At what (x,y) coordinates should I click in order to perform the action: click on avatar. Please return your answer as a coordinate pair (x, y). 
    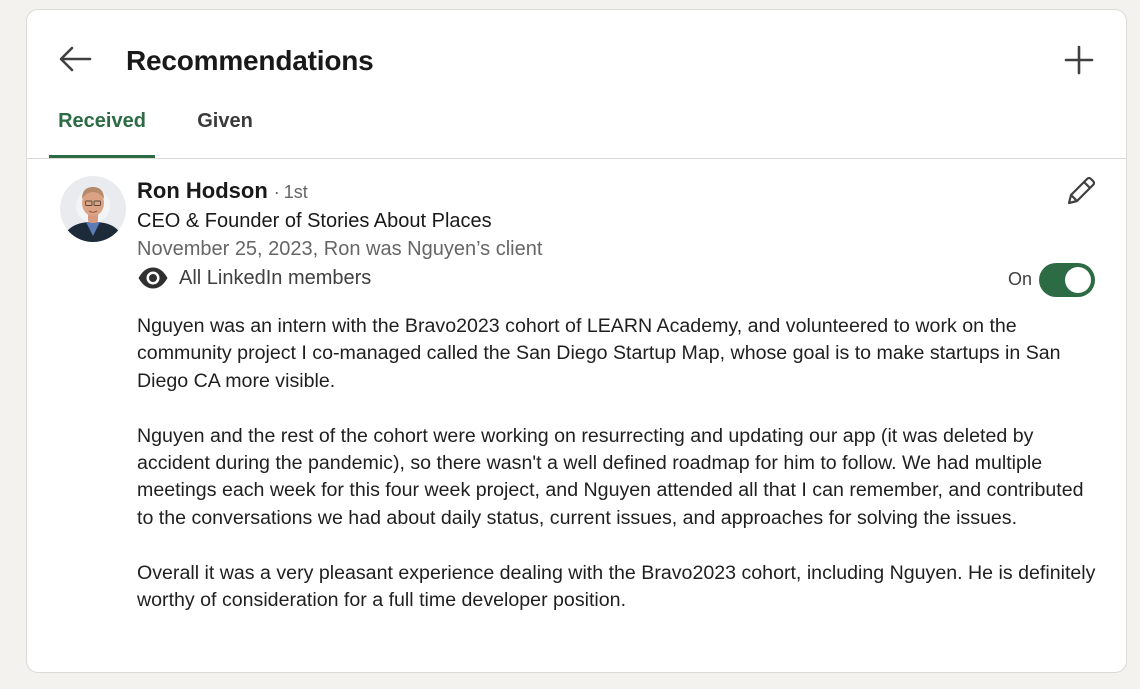
    Looking at the image, I should click on (93, 209).